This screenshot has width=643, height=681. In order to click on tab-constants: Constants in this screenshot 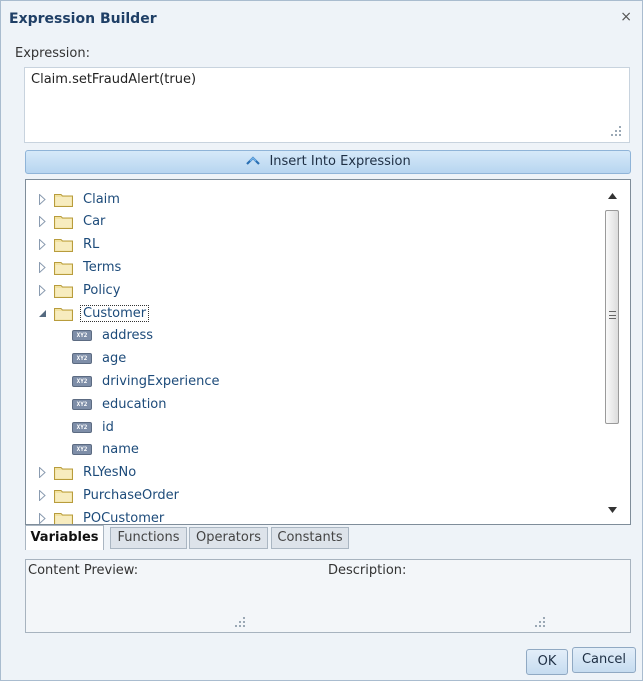, I will do `click(310, 538)`.